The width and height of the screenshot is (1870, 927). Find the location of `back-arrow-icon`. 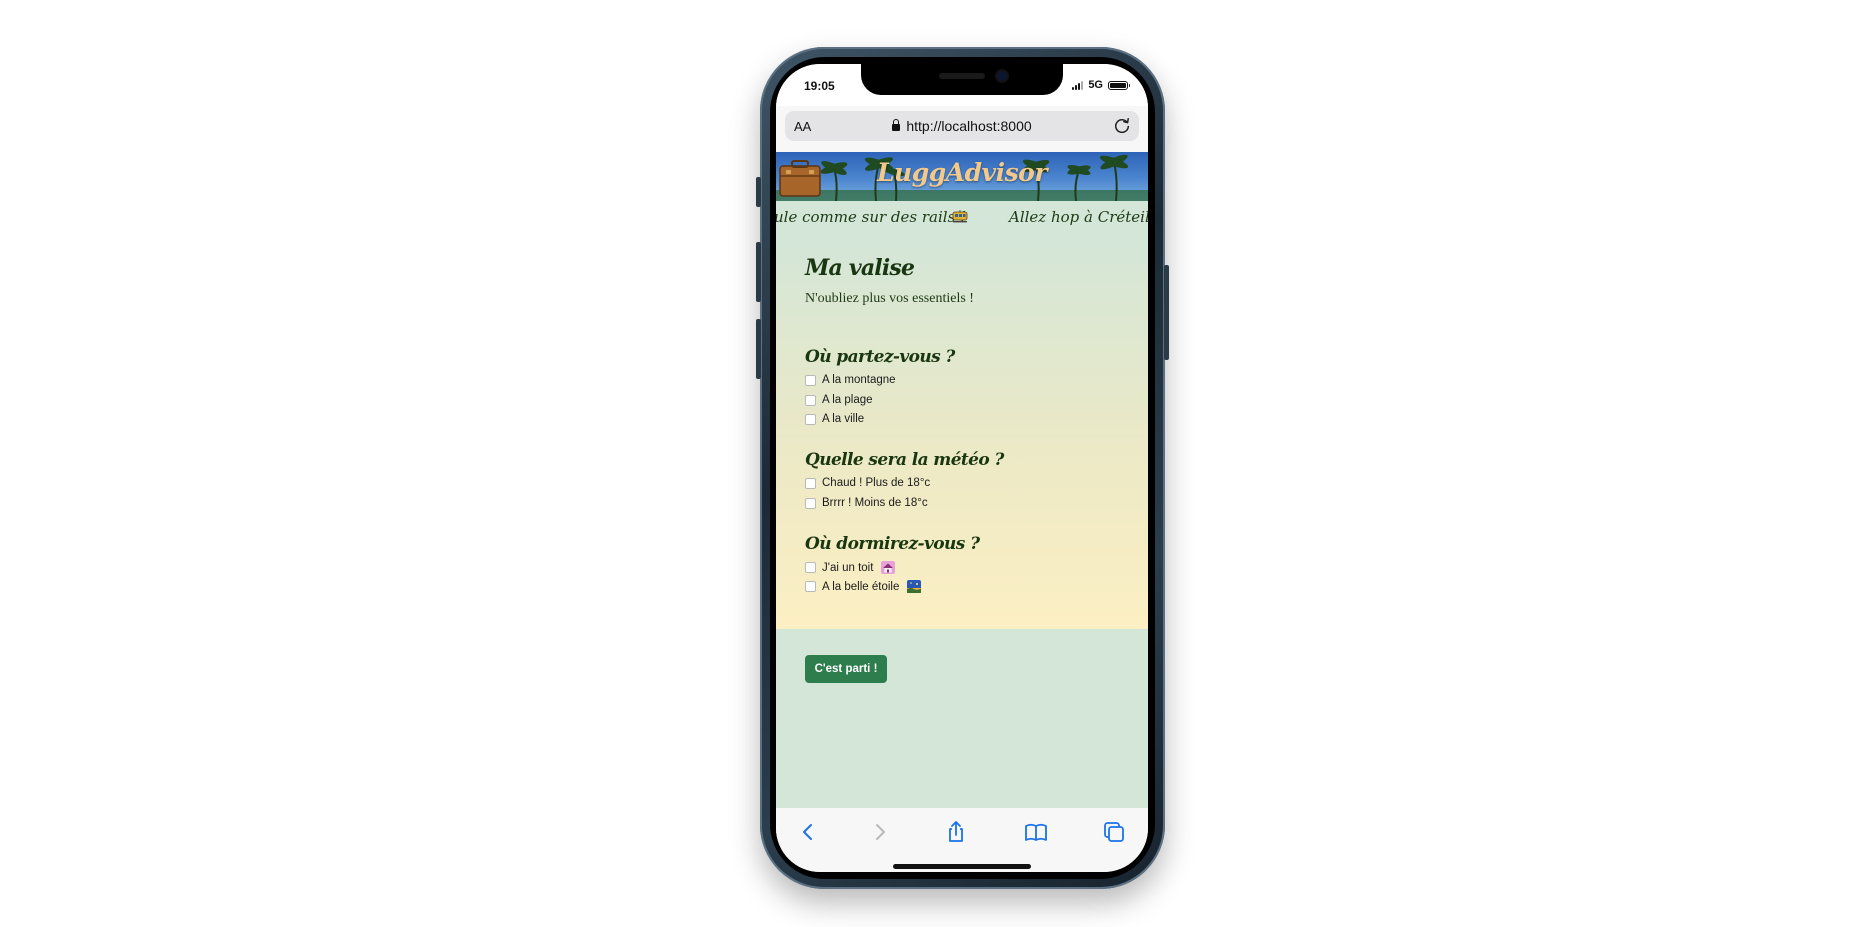

back-arrow-icon is located at coordinates (808, 832).